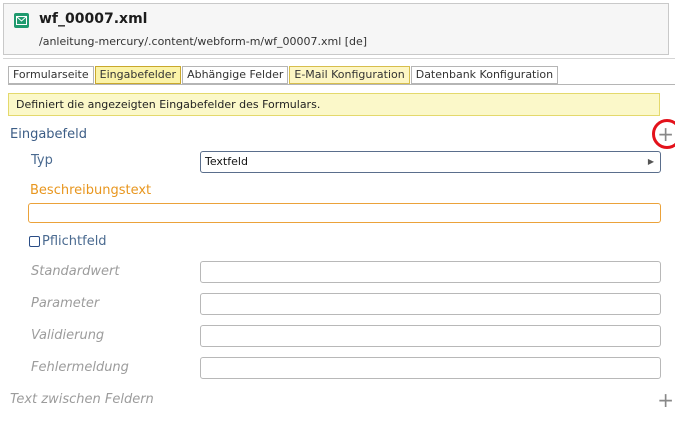 The image size is (675, 425). Describe the element at coordinates (21, 20) in the screenshot. I see `mail-icon` at that location.